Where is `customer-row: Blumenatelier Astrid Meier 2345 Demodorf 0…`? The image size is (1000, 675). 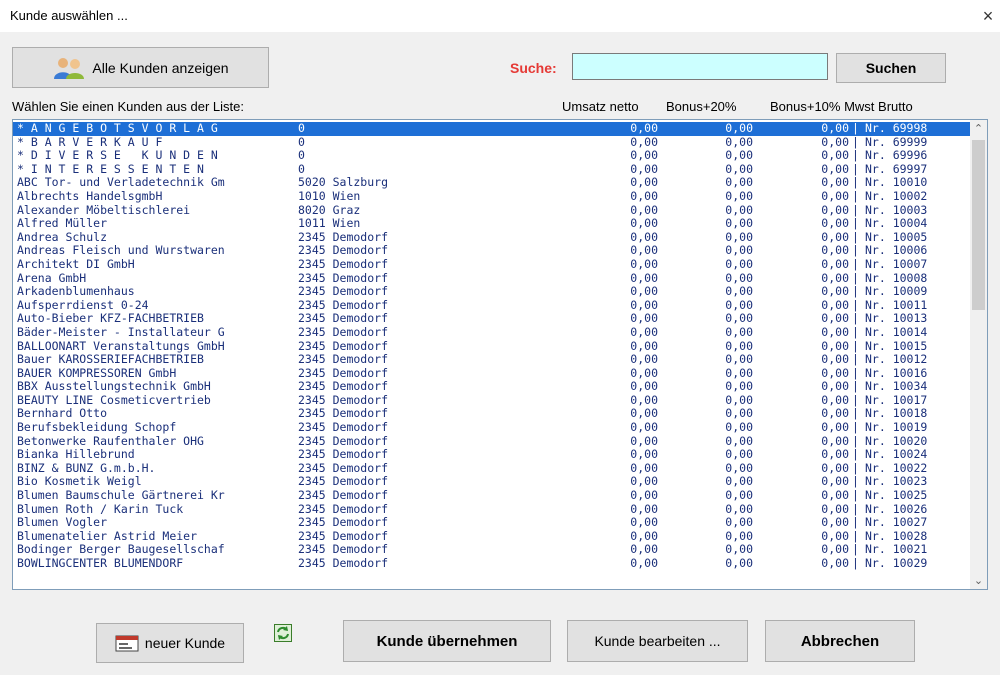
customer-row: Blumenatelier Astrid Meier 2345 Demodorf 0… is located at coordinates (492, 536).